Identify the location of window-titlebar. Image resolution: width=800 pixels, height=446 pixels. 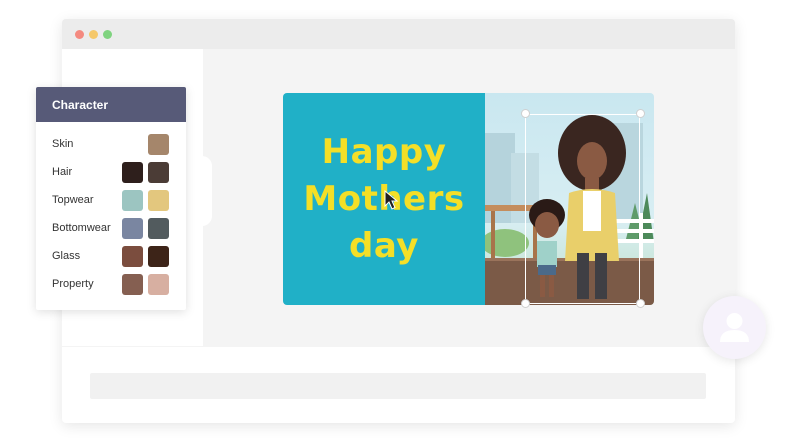
(398, 34).